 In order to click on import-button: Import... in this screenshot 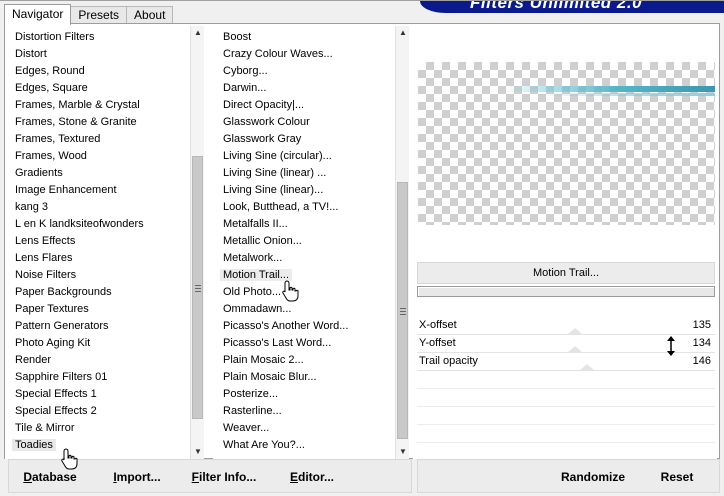, I will do `click(137, 477)`.